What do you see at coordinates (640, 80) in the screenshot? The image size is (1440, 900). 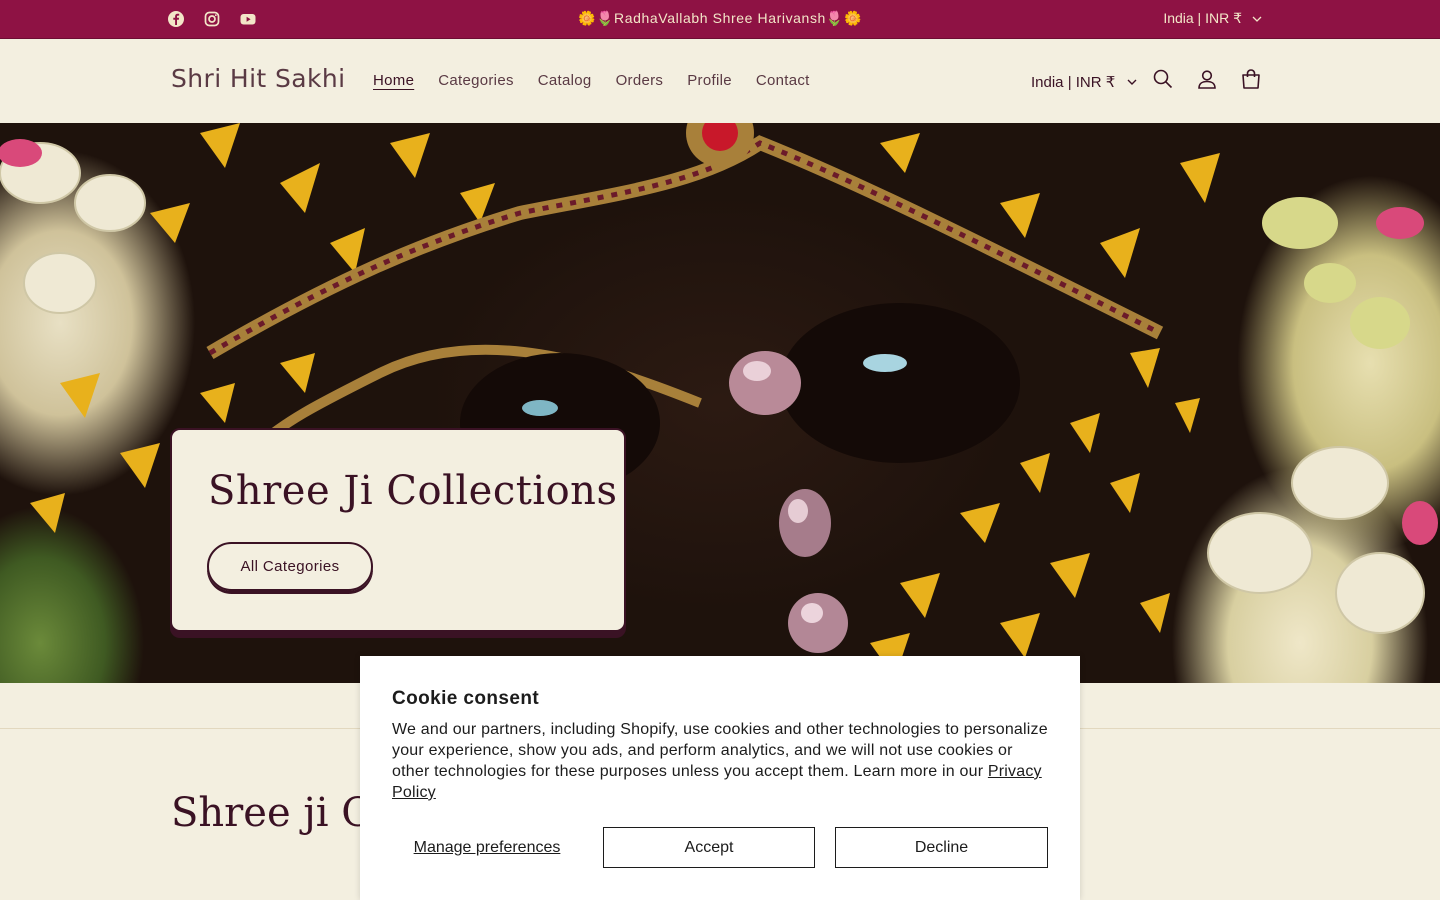 I see `nav-item-orders: Orders` at bounding box center [640, 80].